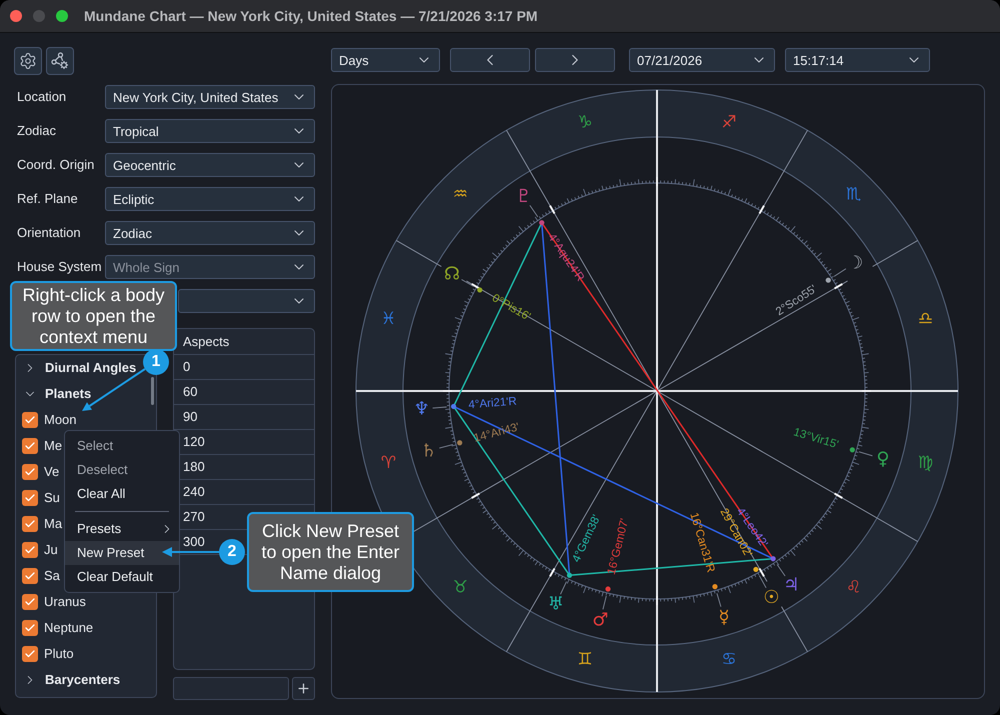 The height and width of the screenshot is (715, 1000). I want to click on dropdown: New York City, United States, so click(210, 97).